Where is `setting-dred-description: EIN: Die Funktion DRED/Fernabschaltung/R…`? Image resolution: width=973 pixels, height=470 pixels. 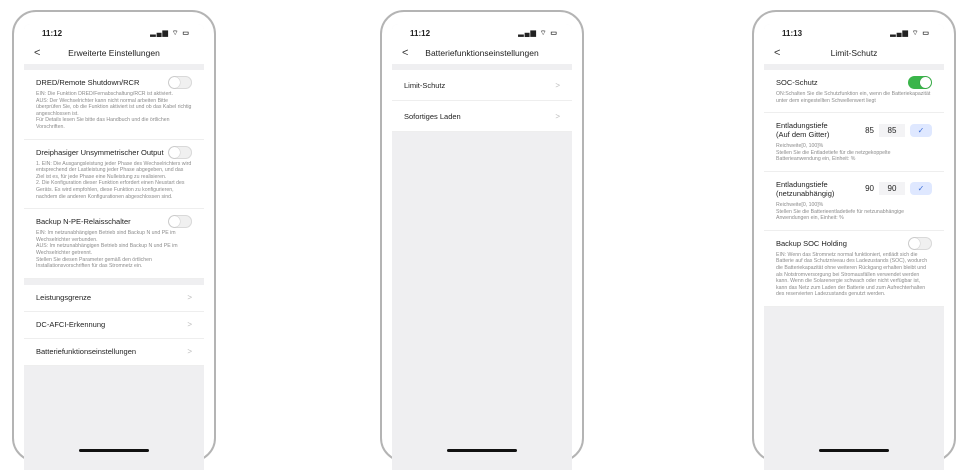 setting-dred-description: EIN: Die Funktion DRED/Fernabschaltung/R… is located at coordinates (114, 110).